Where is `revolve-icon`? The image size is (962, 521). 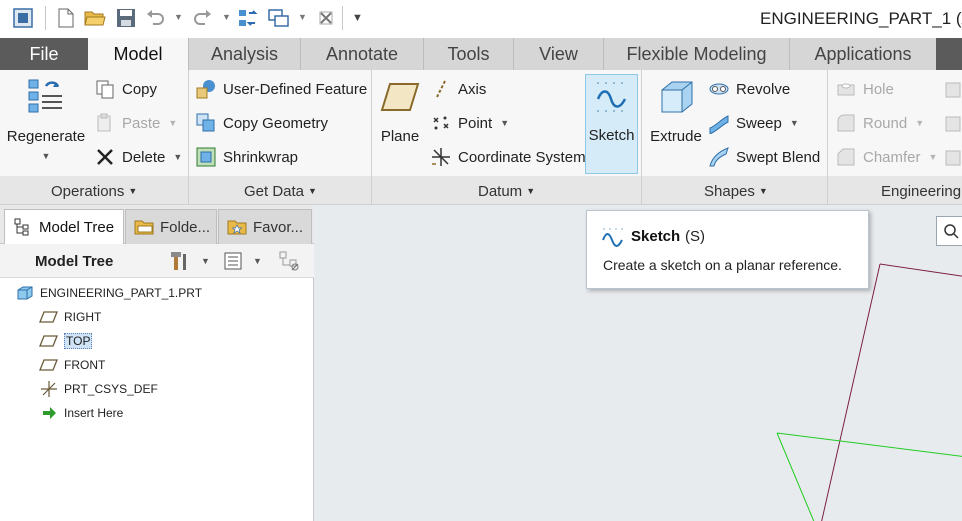 revolve-icon is located at coordinates (719, 89).